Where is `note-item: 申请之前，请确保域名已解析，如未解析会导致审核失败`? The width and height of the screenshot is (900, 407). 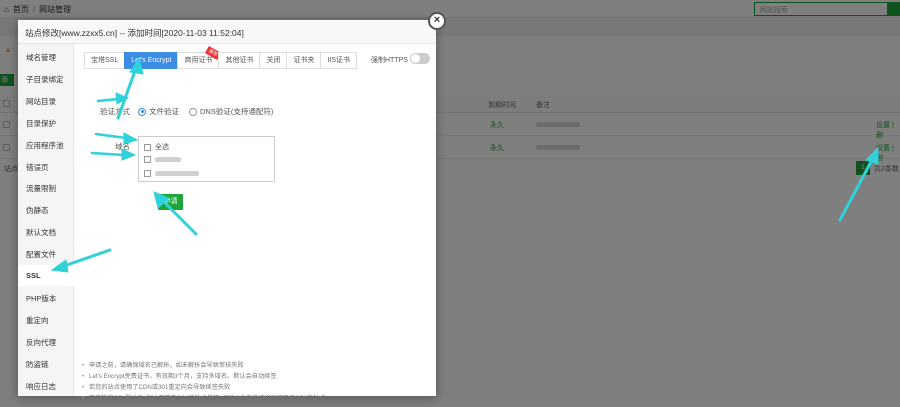 note-item: 申请之前，请确保域名已解析，如未解析会导致审核失败 is located at coordinates (257, 365).